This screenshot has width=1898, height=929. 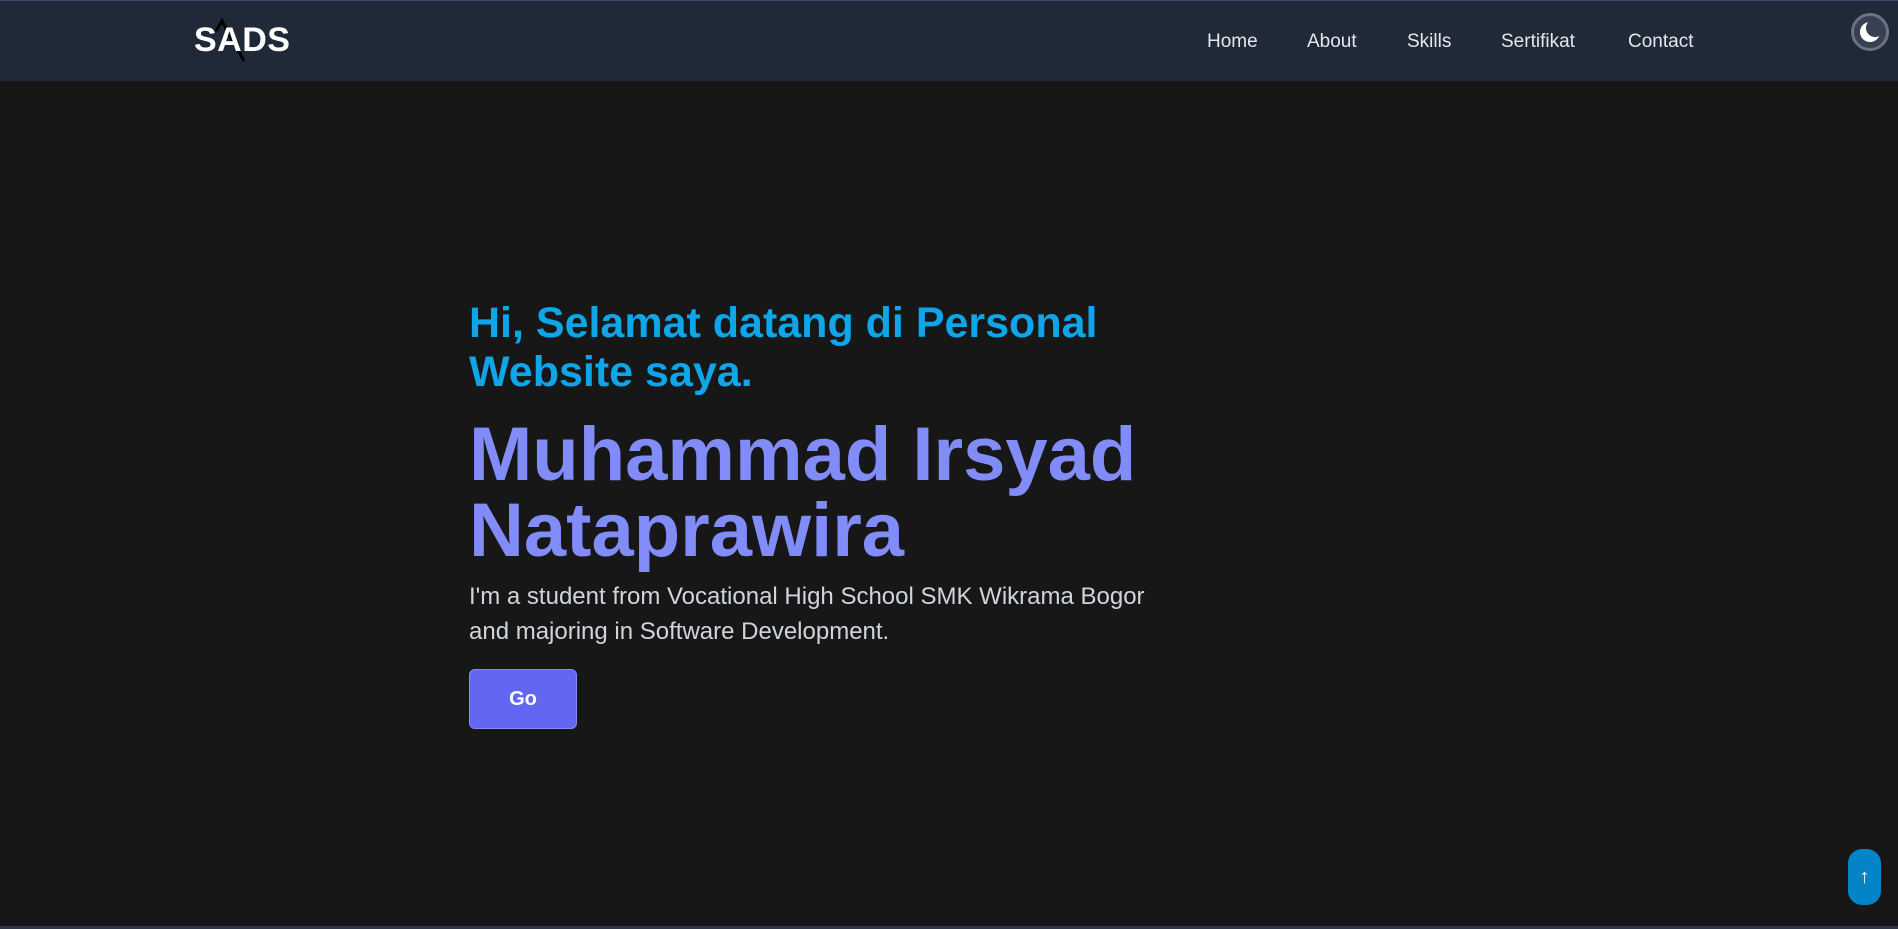 I want to click on moon-icon, so click(x=1870, y=31).